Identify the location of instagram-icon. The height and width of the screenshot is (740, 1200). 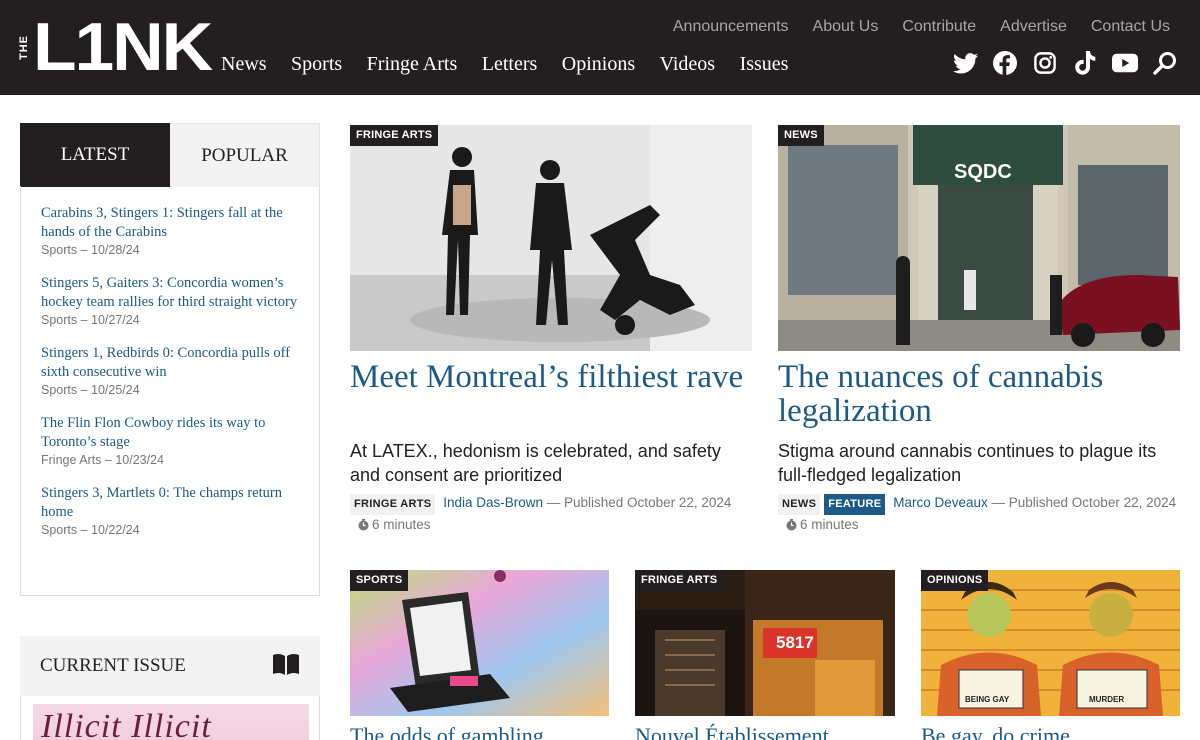
(1045, 63).